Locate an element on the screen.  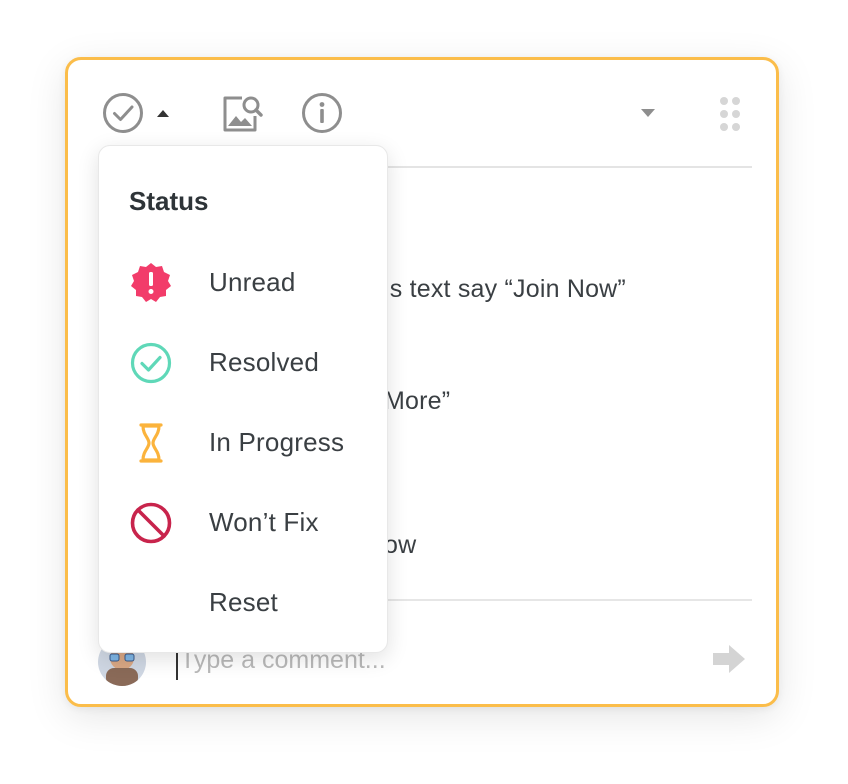
caret-down-icon is located at coordinates (648, 113).